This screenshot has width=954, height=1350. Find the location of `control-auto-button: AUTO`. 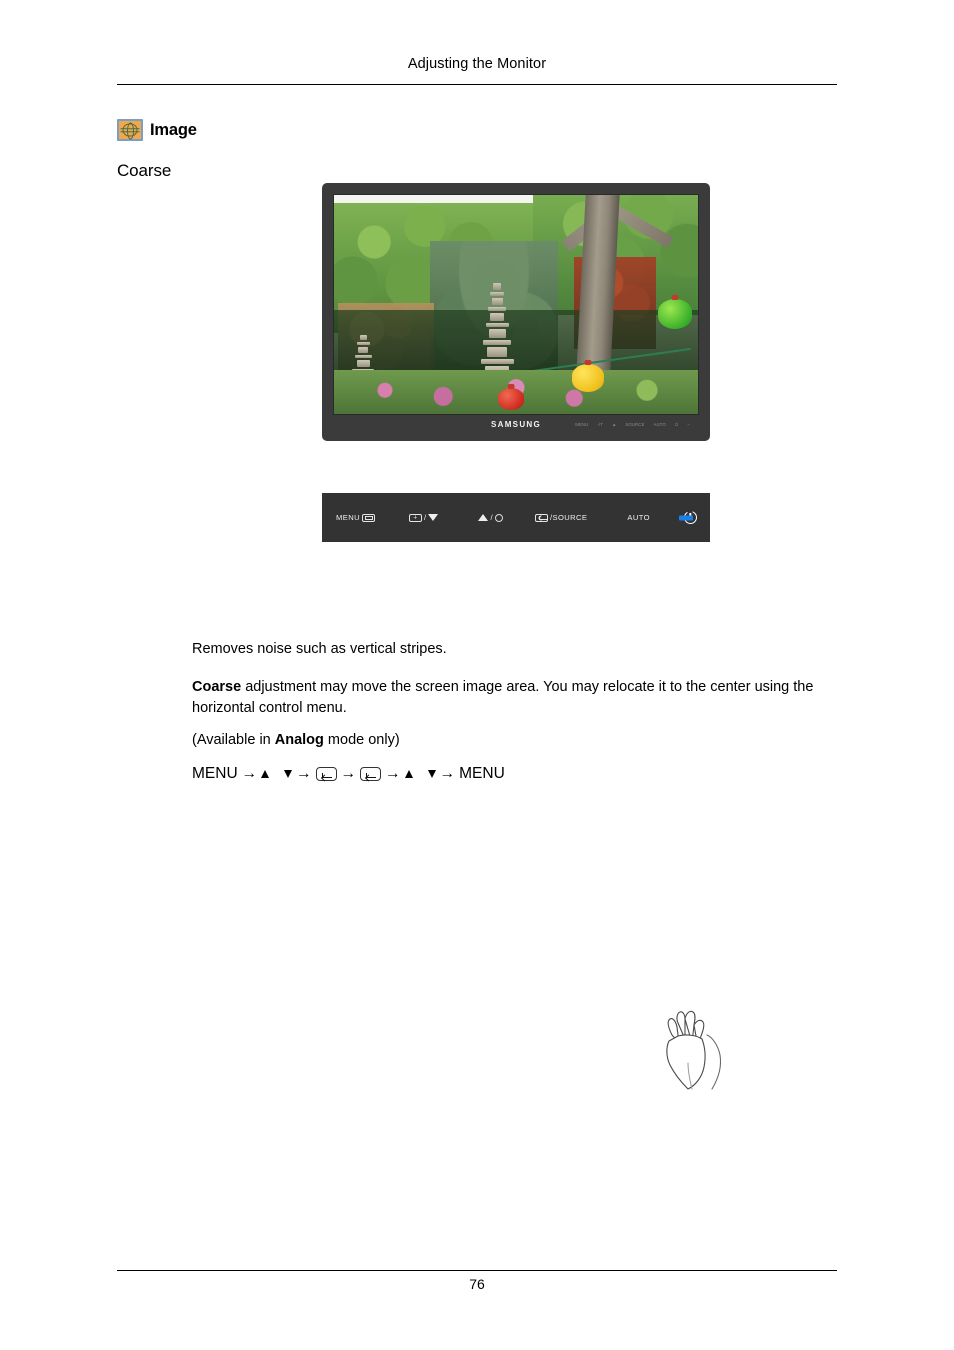

control-auto-button: AUTO is located at coordinates (638, 517).